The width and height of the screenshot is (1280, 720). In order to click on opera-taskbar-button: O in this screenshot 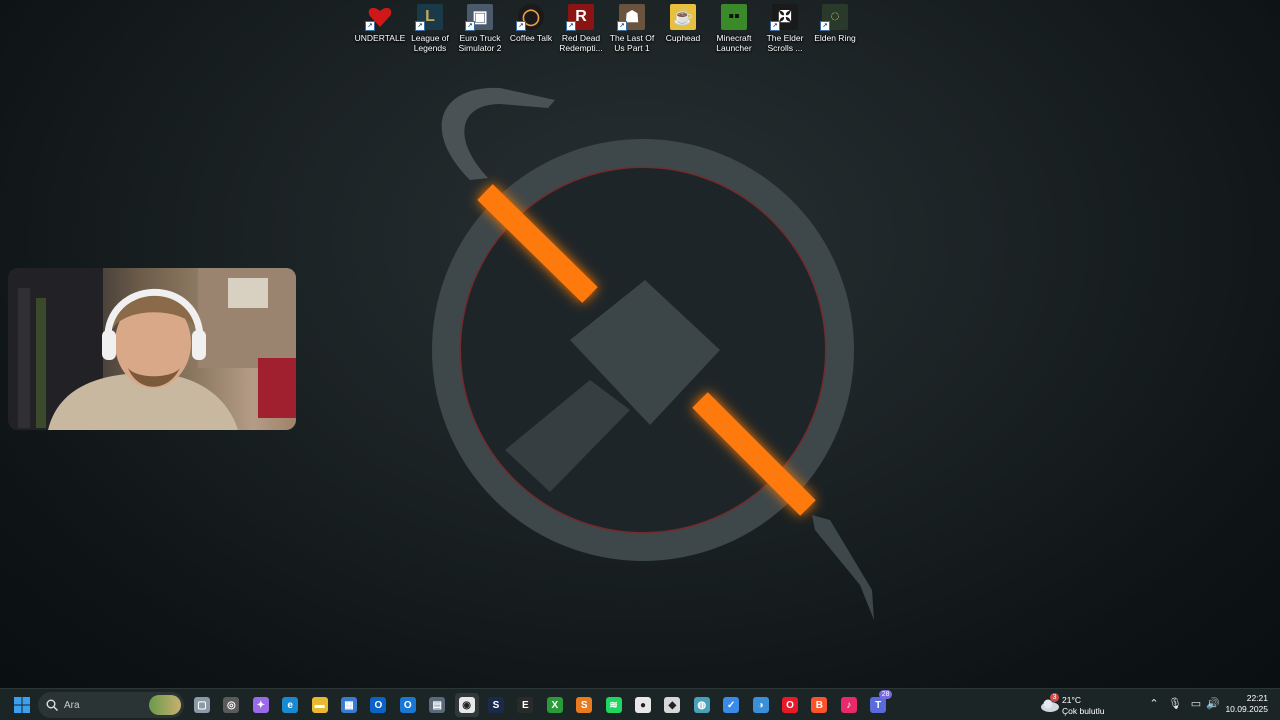, I will do `click(790, 705)`.